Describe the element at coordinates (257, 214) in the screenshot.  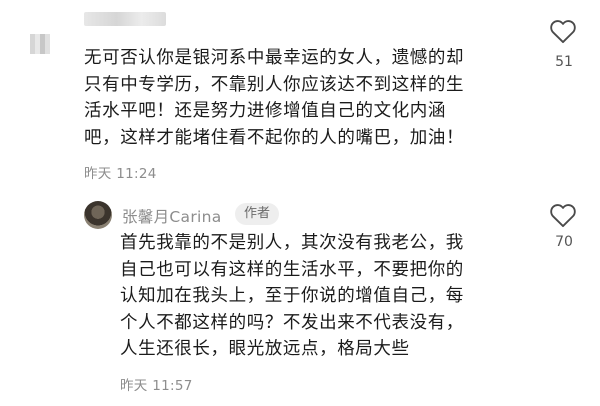
I see `author-badge: 作者` at that location.